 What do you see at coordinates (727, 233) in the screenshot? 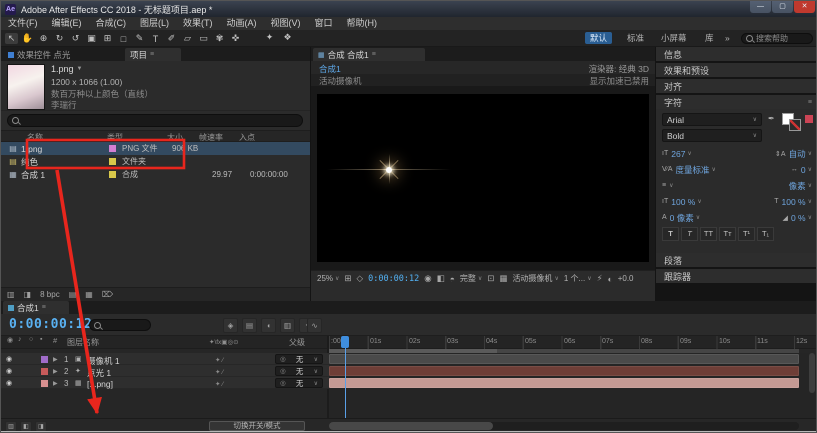
I see `small-caps-button: Tᴛ` at bounding box center [727, 233].